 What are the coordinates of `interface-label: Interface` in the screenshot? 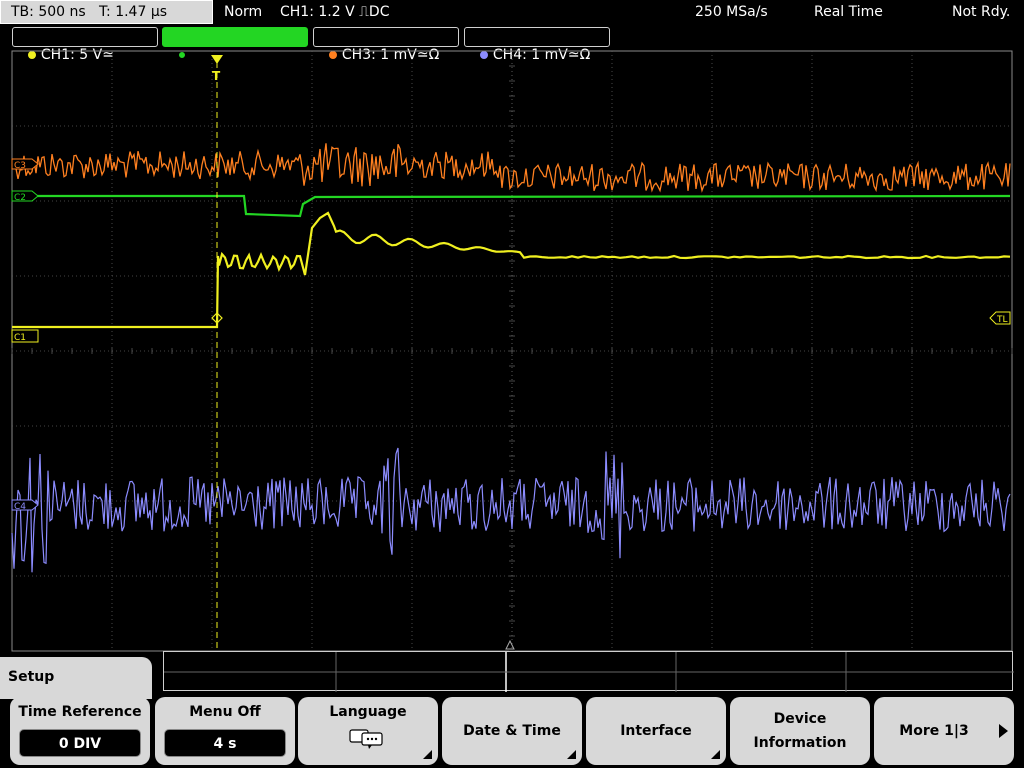 It's located at (656, 731).